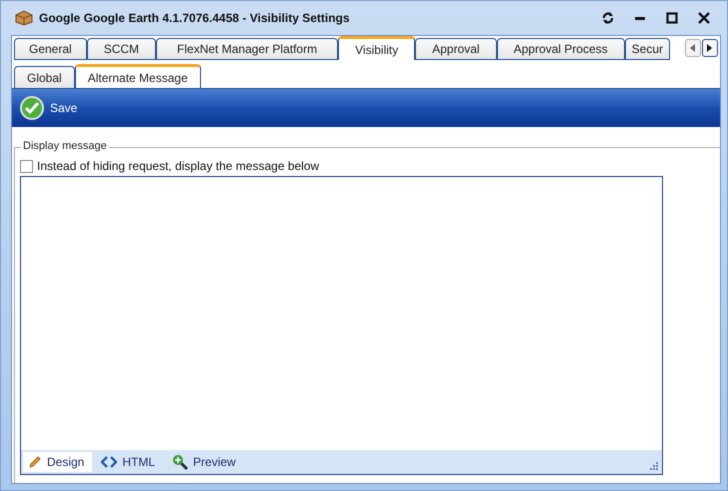  What do you see at coordinates (195, 18) in the screenshot?
I see `window-title: Google Google Earth 4.1.7076.4458 - Visibility Settings` at bounding box center [195, 18].